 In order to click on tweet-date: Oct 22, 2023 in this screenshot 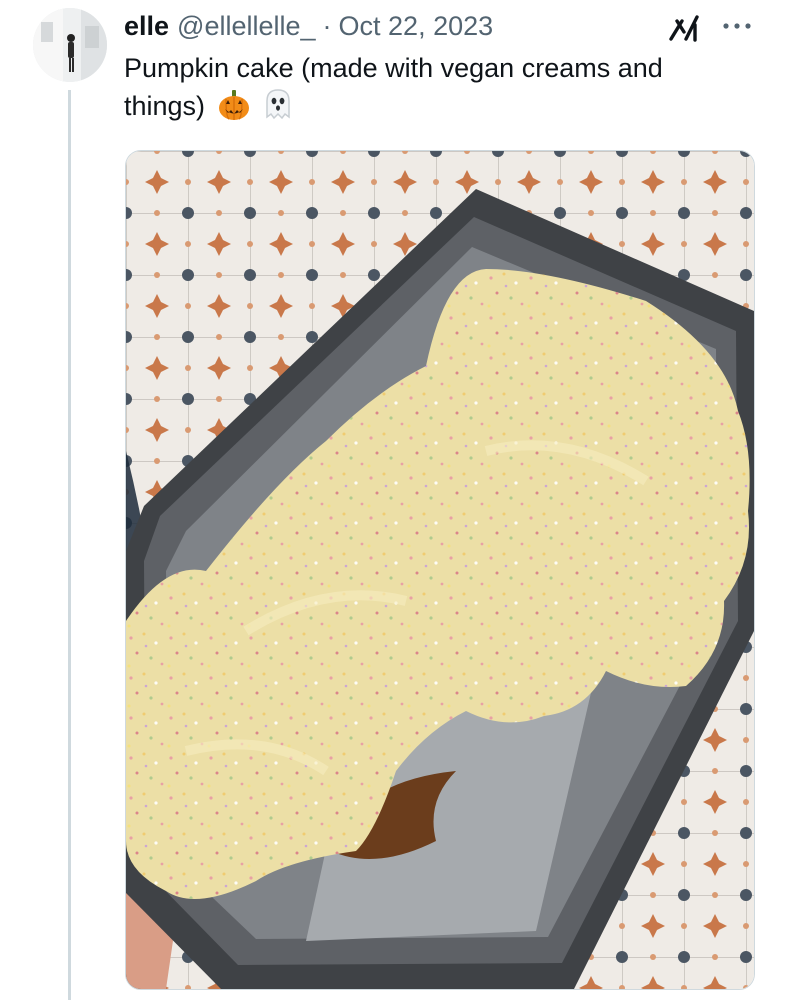, I will do `click(416, 26)`.